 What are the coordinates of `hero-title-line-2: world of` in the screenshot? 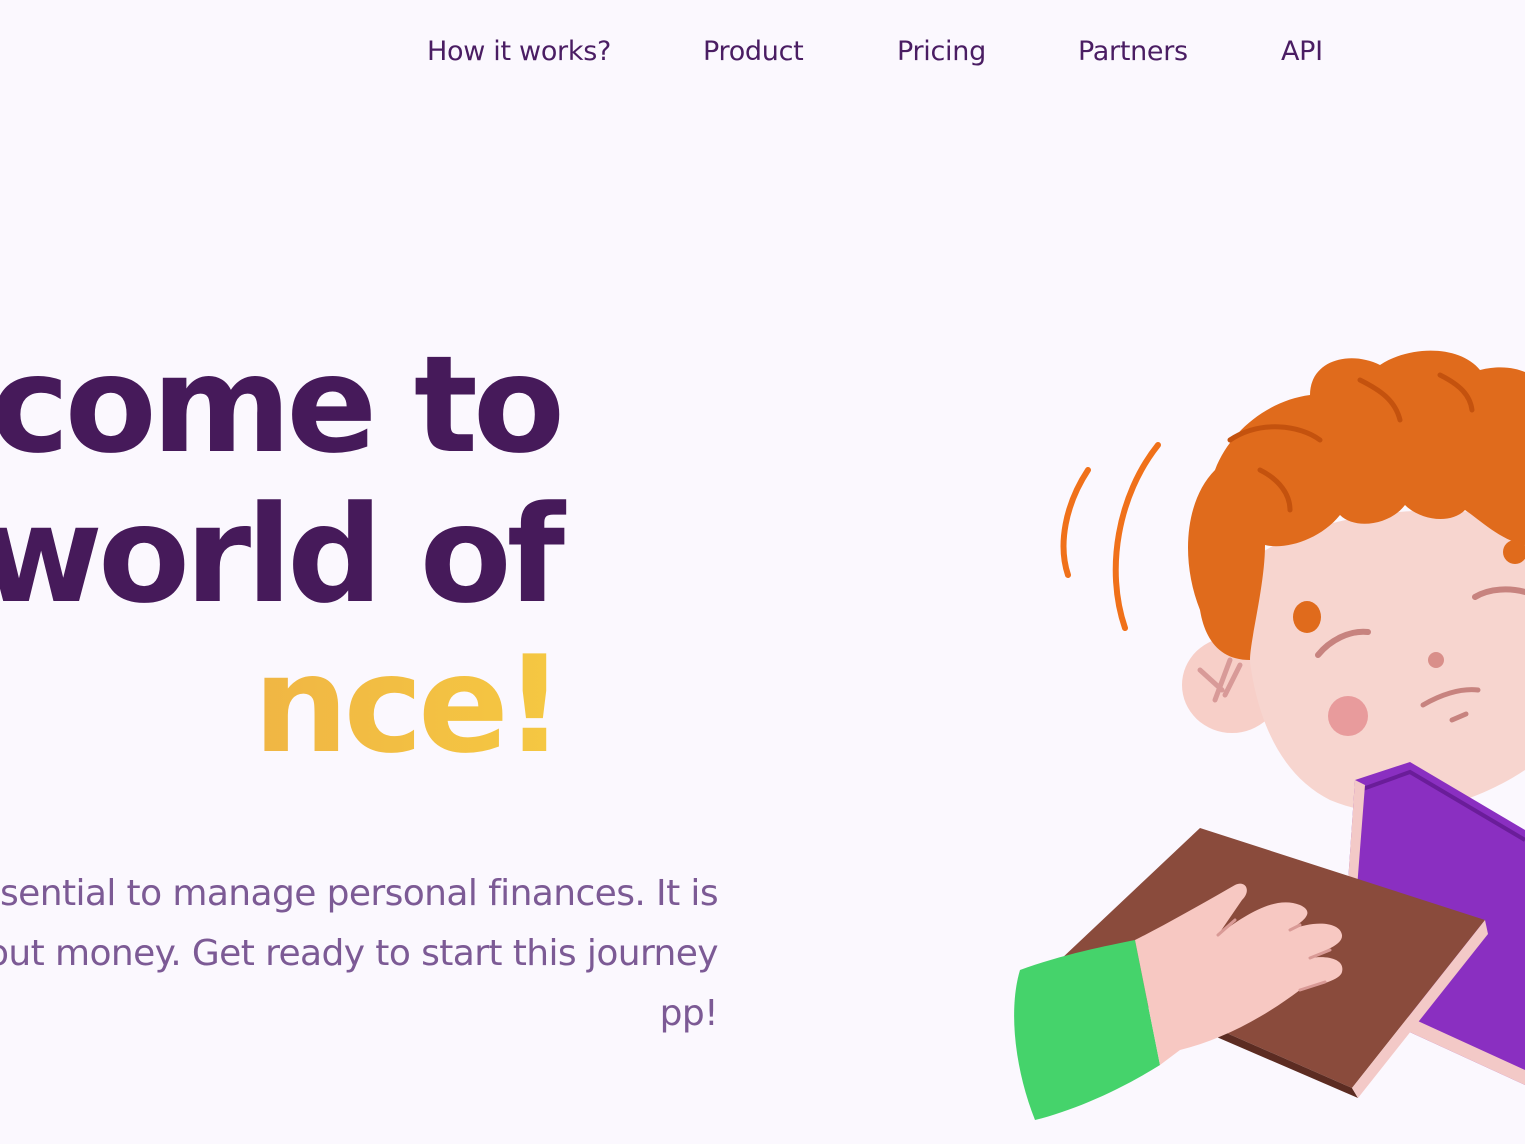 It's located at (282, 555).